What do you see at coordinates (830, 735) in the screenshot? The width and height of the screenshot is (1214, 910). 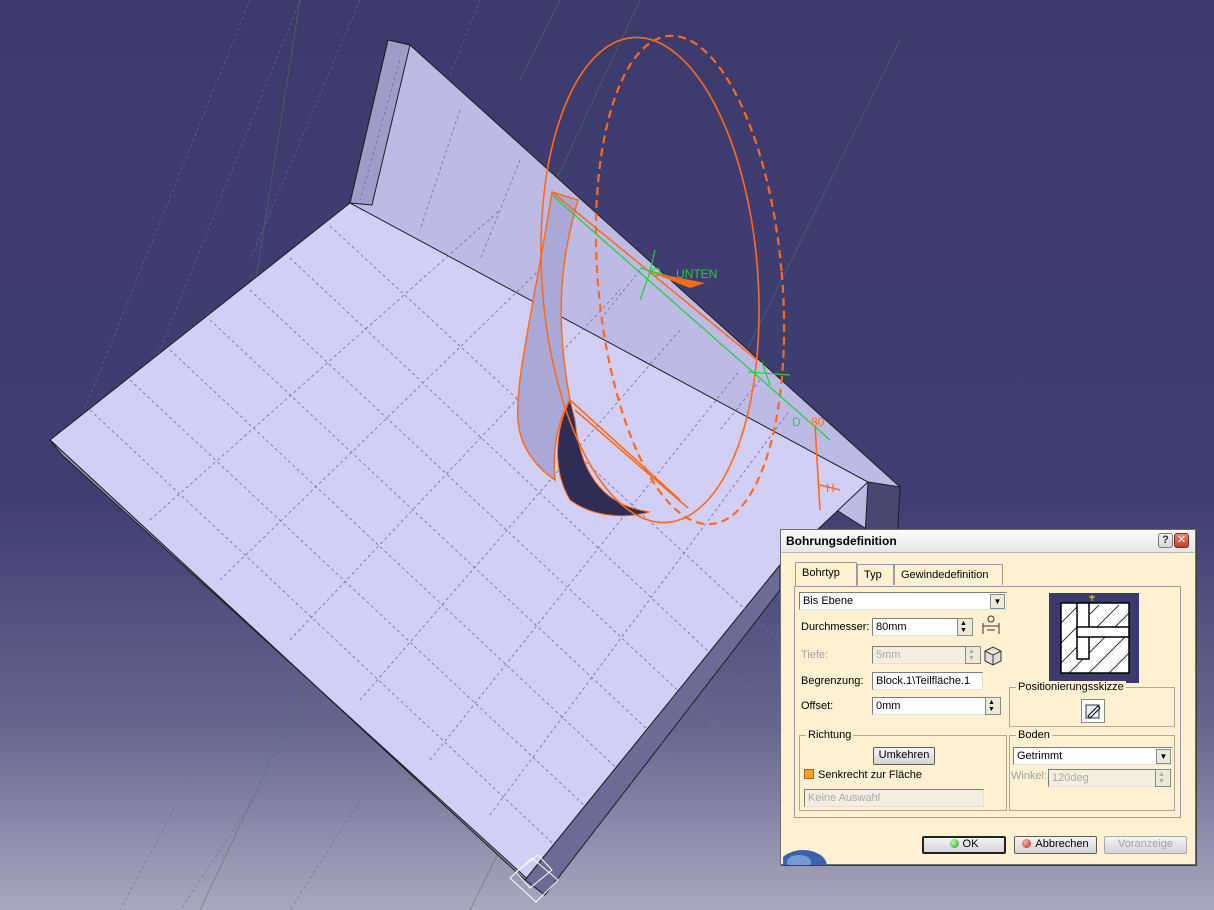 I see `direction-label: Richtung` at bounding box center [830, 735].